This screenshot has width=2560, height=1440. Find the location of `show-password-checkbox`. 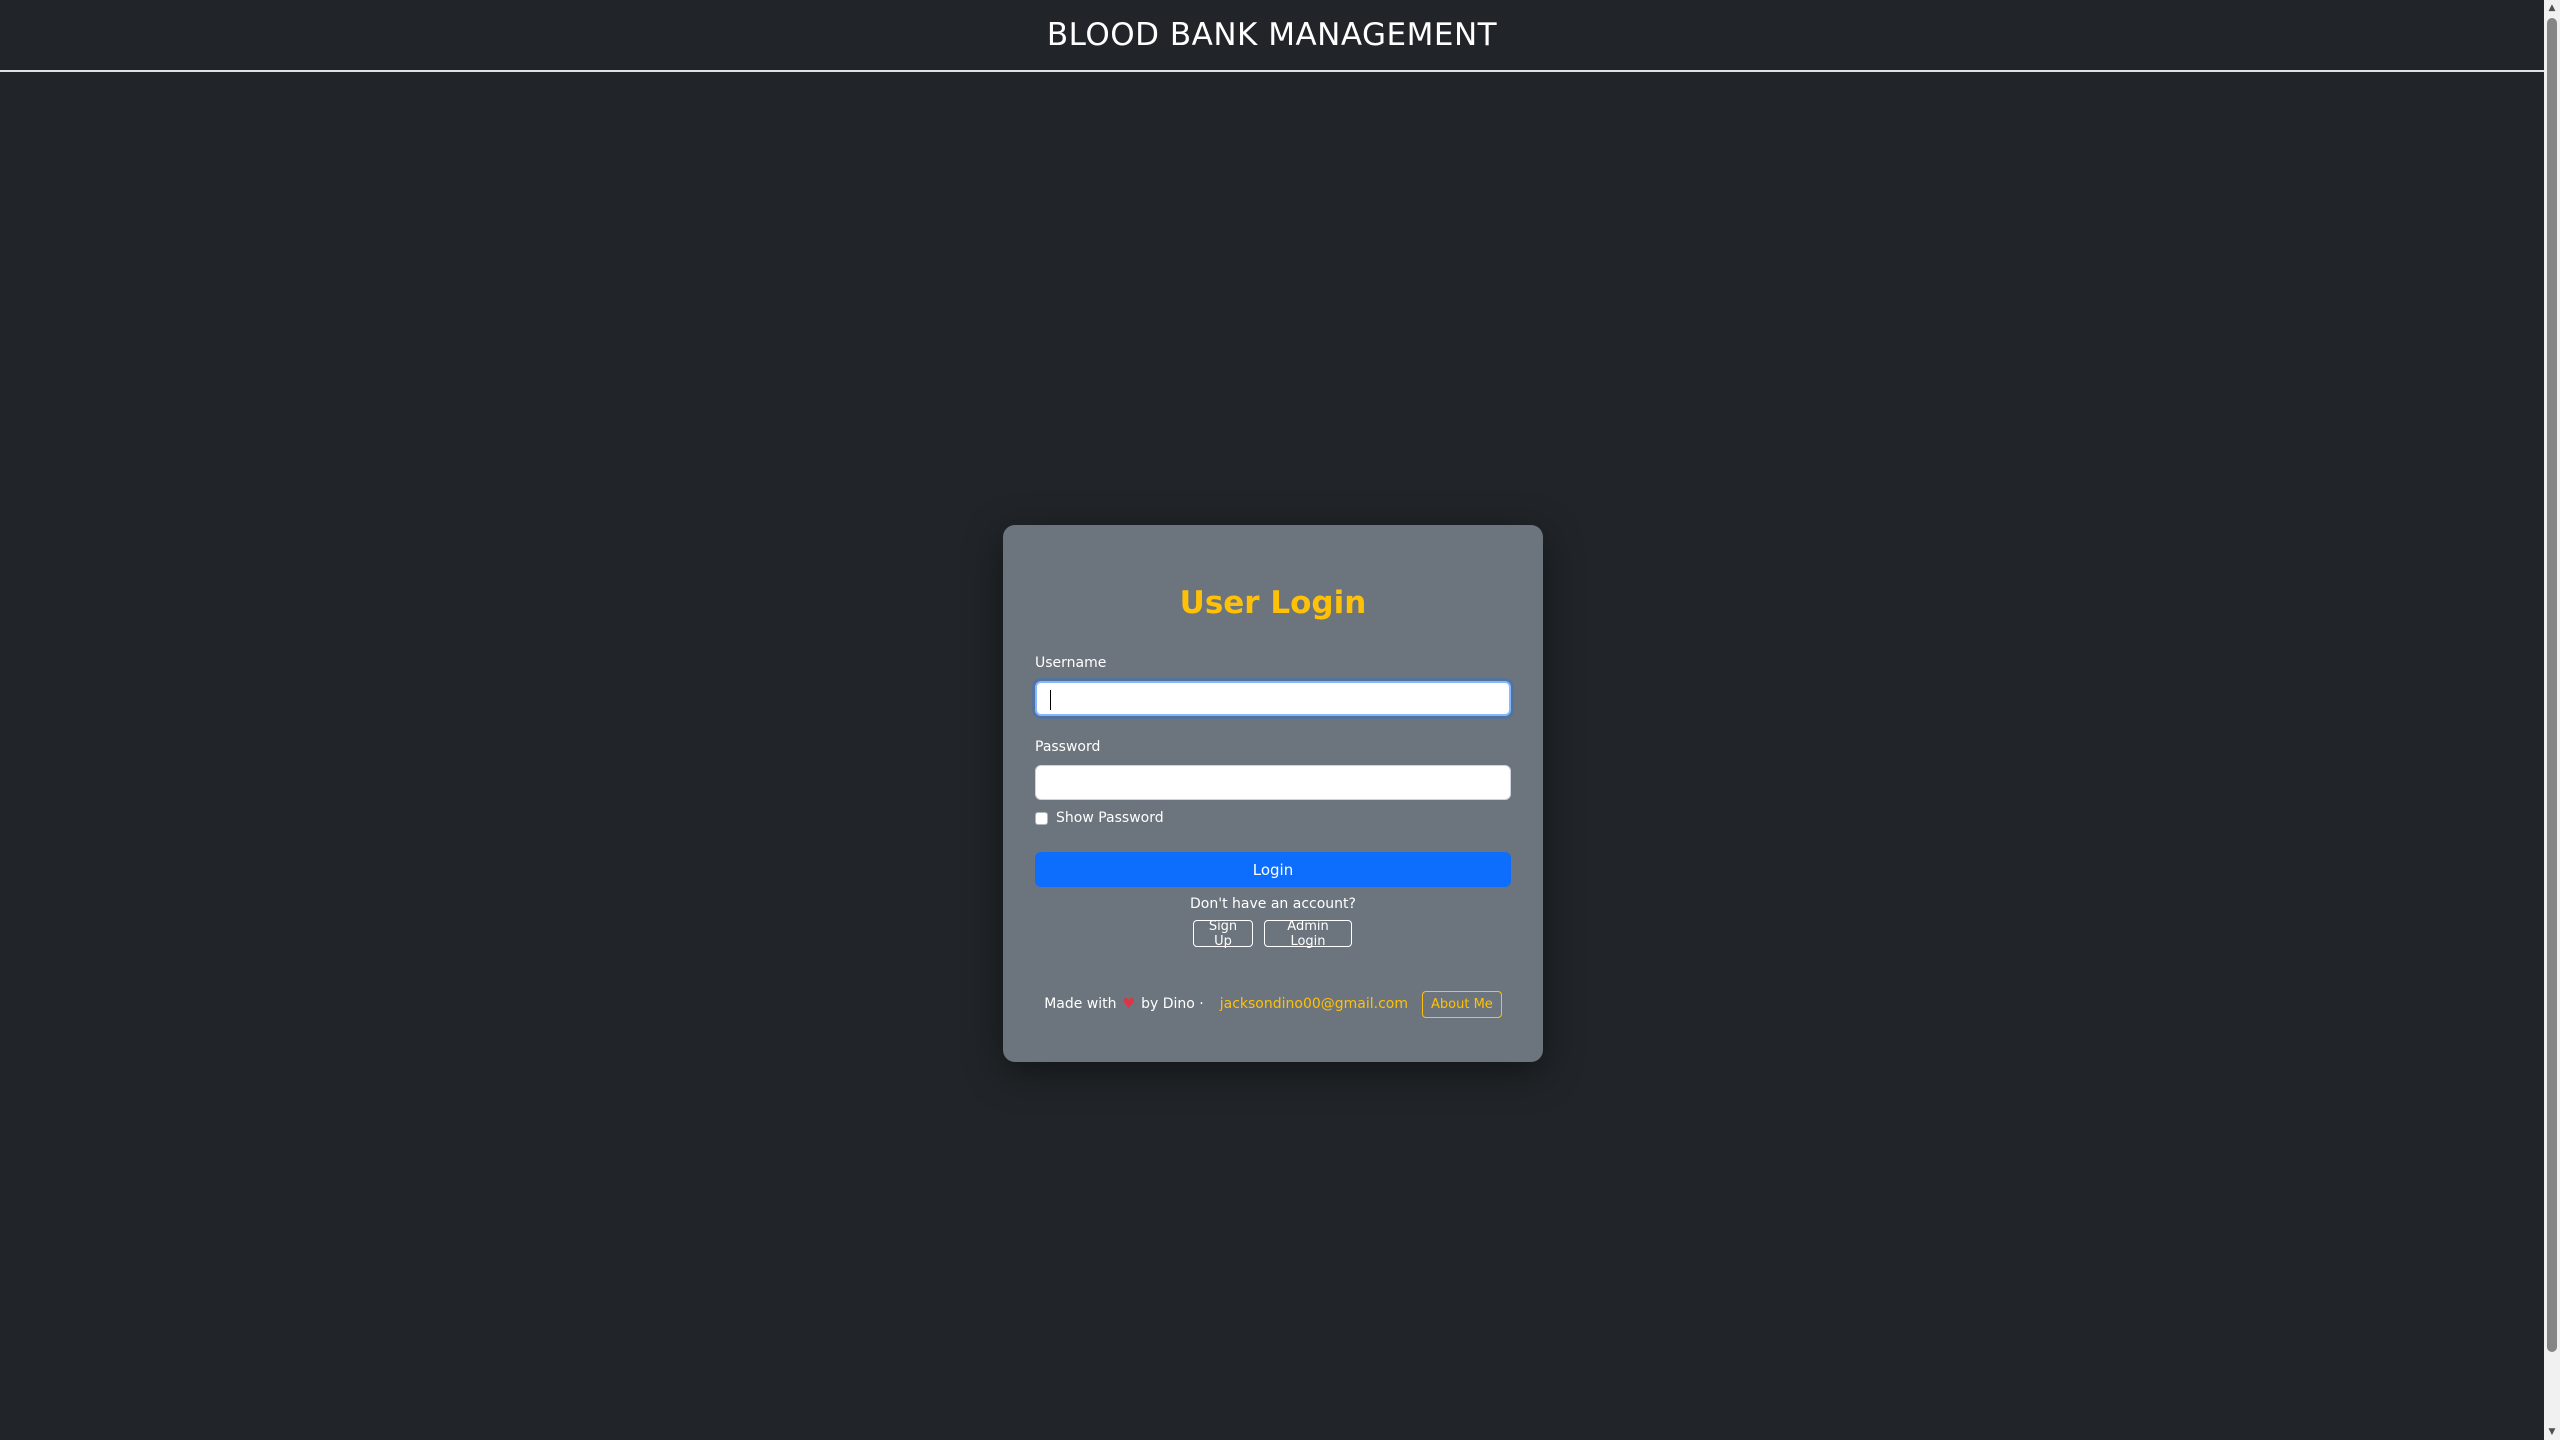

show-password-checkbox is located at coordinates (1041, 818).